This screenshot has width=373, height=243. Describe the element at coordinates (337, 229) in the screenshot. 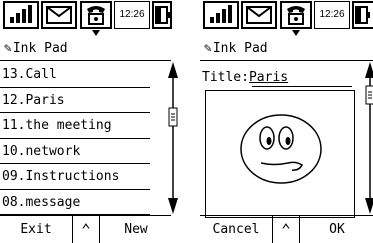

I see `ok-button: OK` at that location.